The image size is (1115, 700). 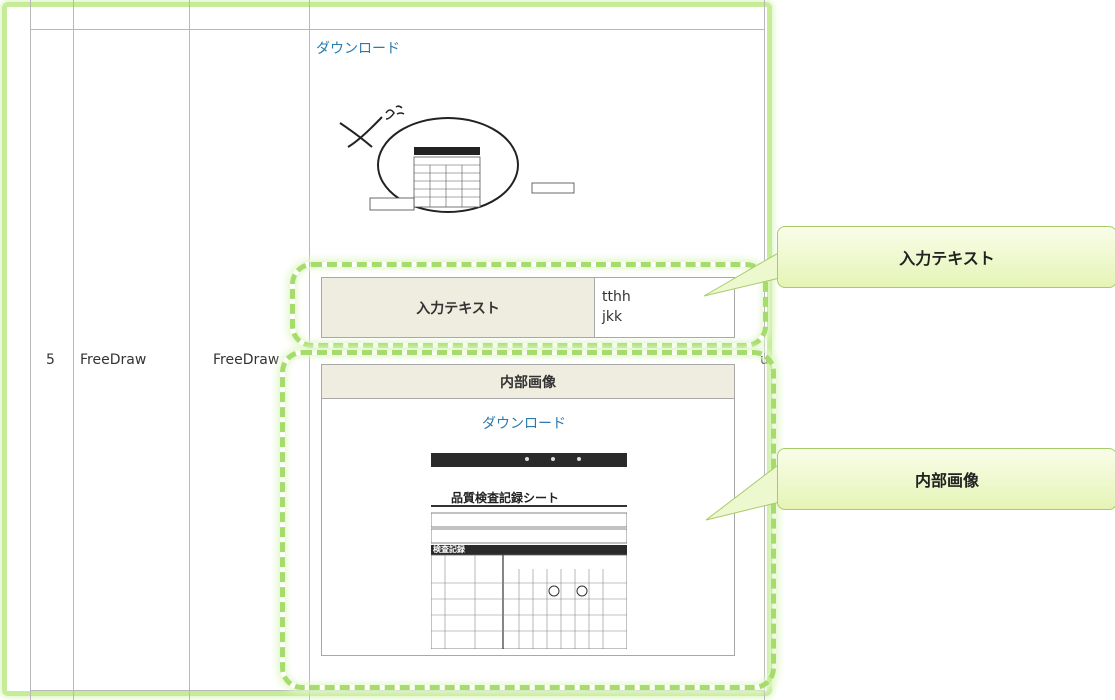 What do you see at coordinates (189, 350) in the screenshot?
I see `table-border-col3` at bounding box center [189, 350].